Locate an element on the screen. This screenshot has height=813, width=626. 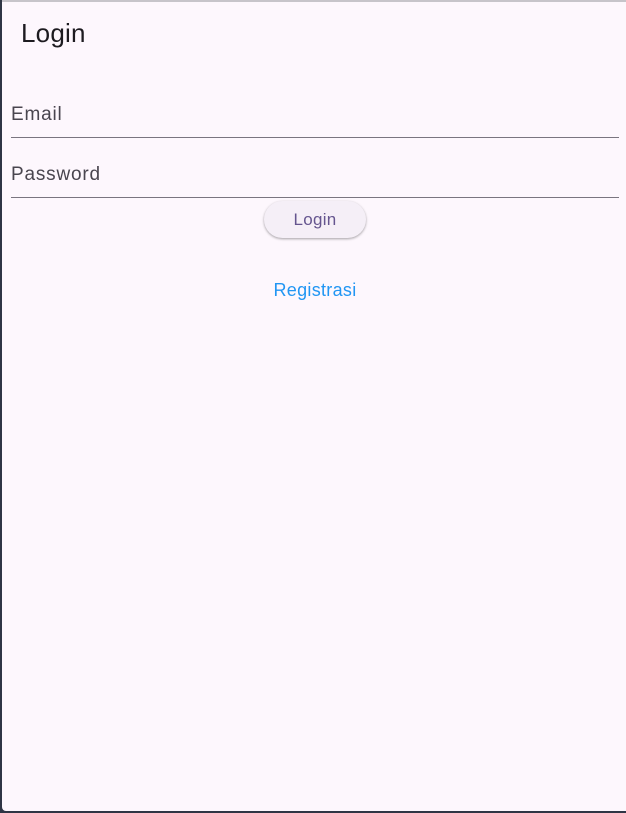
page-title: Login is located at coordinates (53, 33).